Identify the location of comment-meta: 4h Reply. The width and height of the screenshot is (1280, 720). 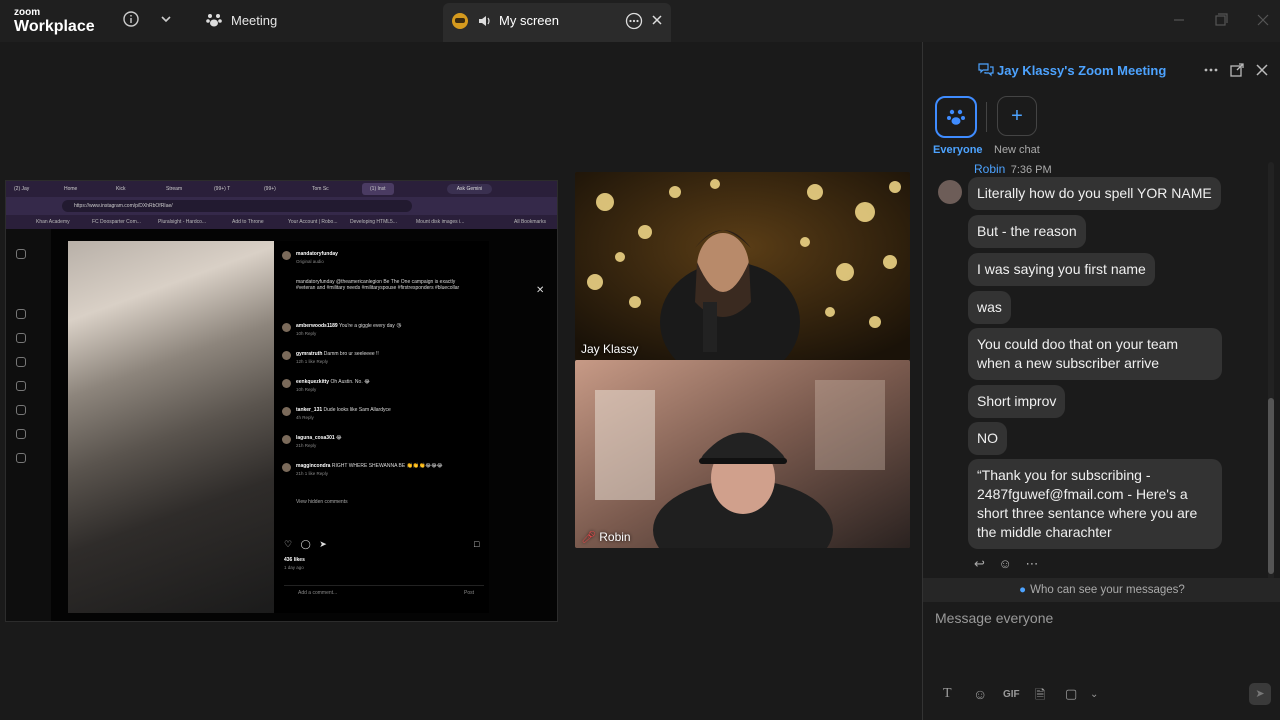
(305, 417).